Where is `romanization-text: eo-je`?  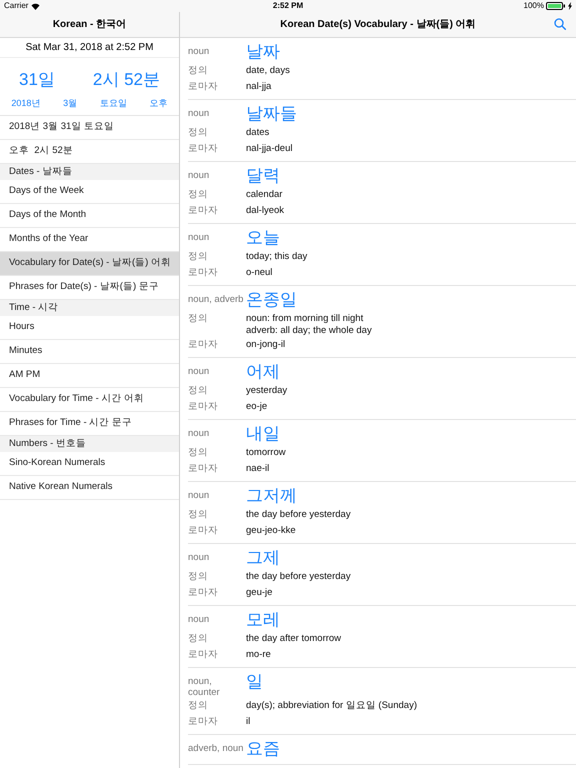
romanization-text: eo-je is located at coordinates (257, 407).